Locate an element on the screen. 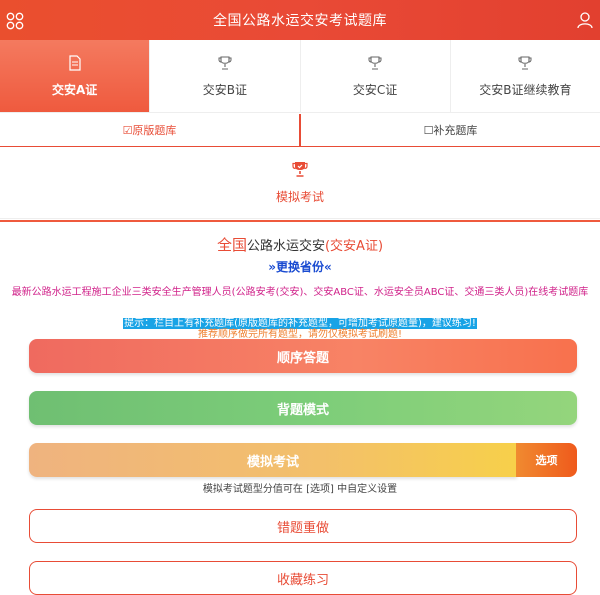 This screenshot has width=600, height=595. app-header: 全国公路水运交安考试题库 is located at coordinates (300, 20).